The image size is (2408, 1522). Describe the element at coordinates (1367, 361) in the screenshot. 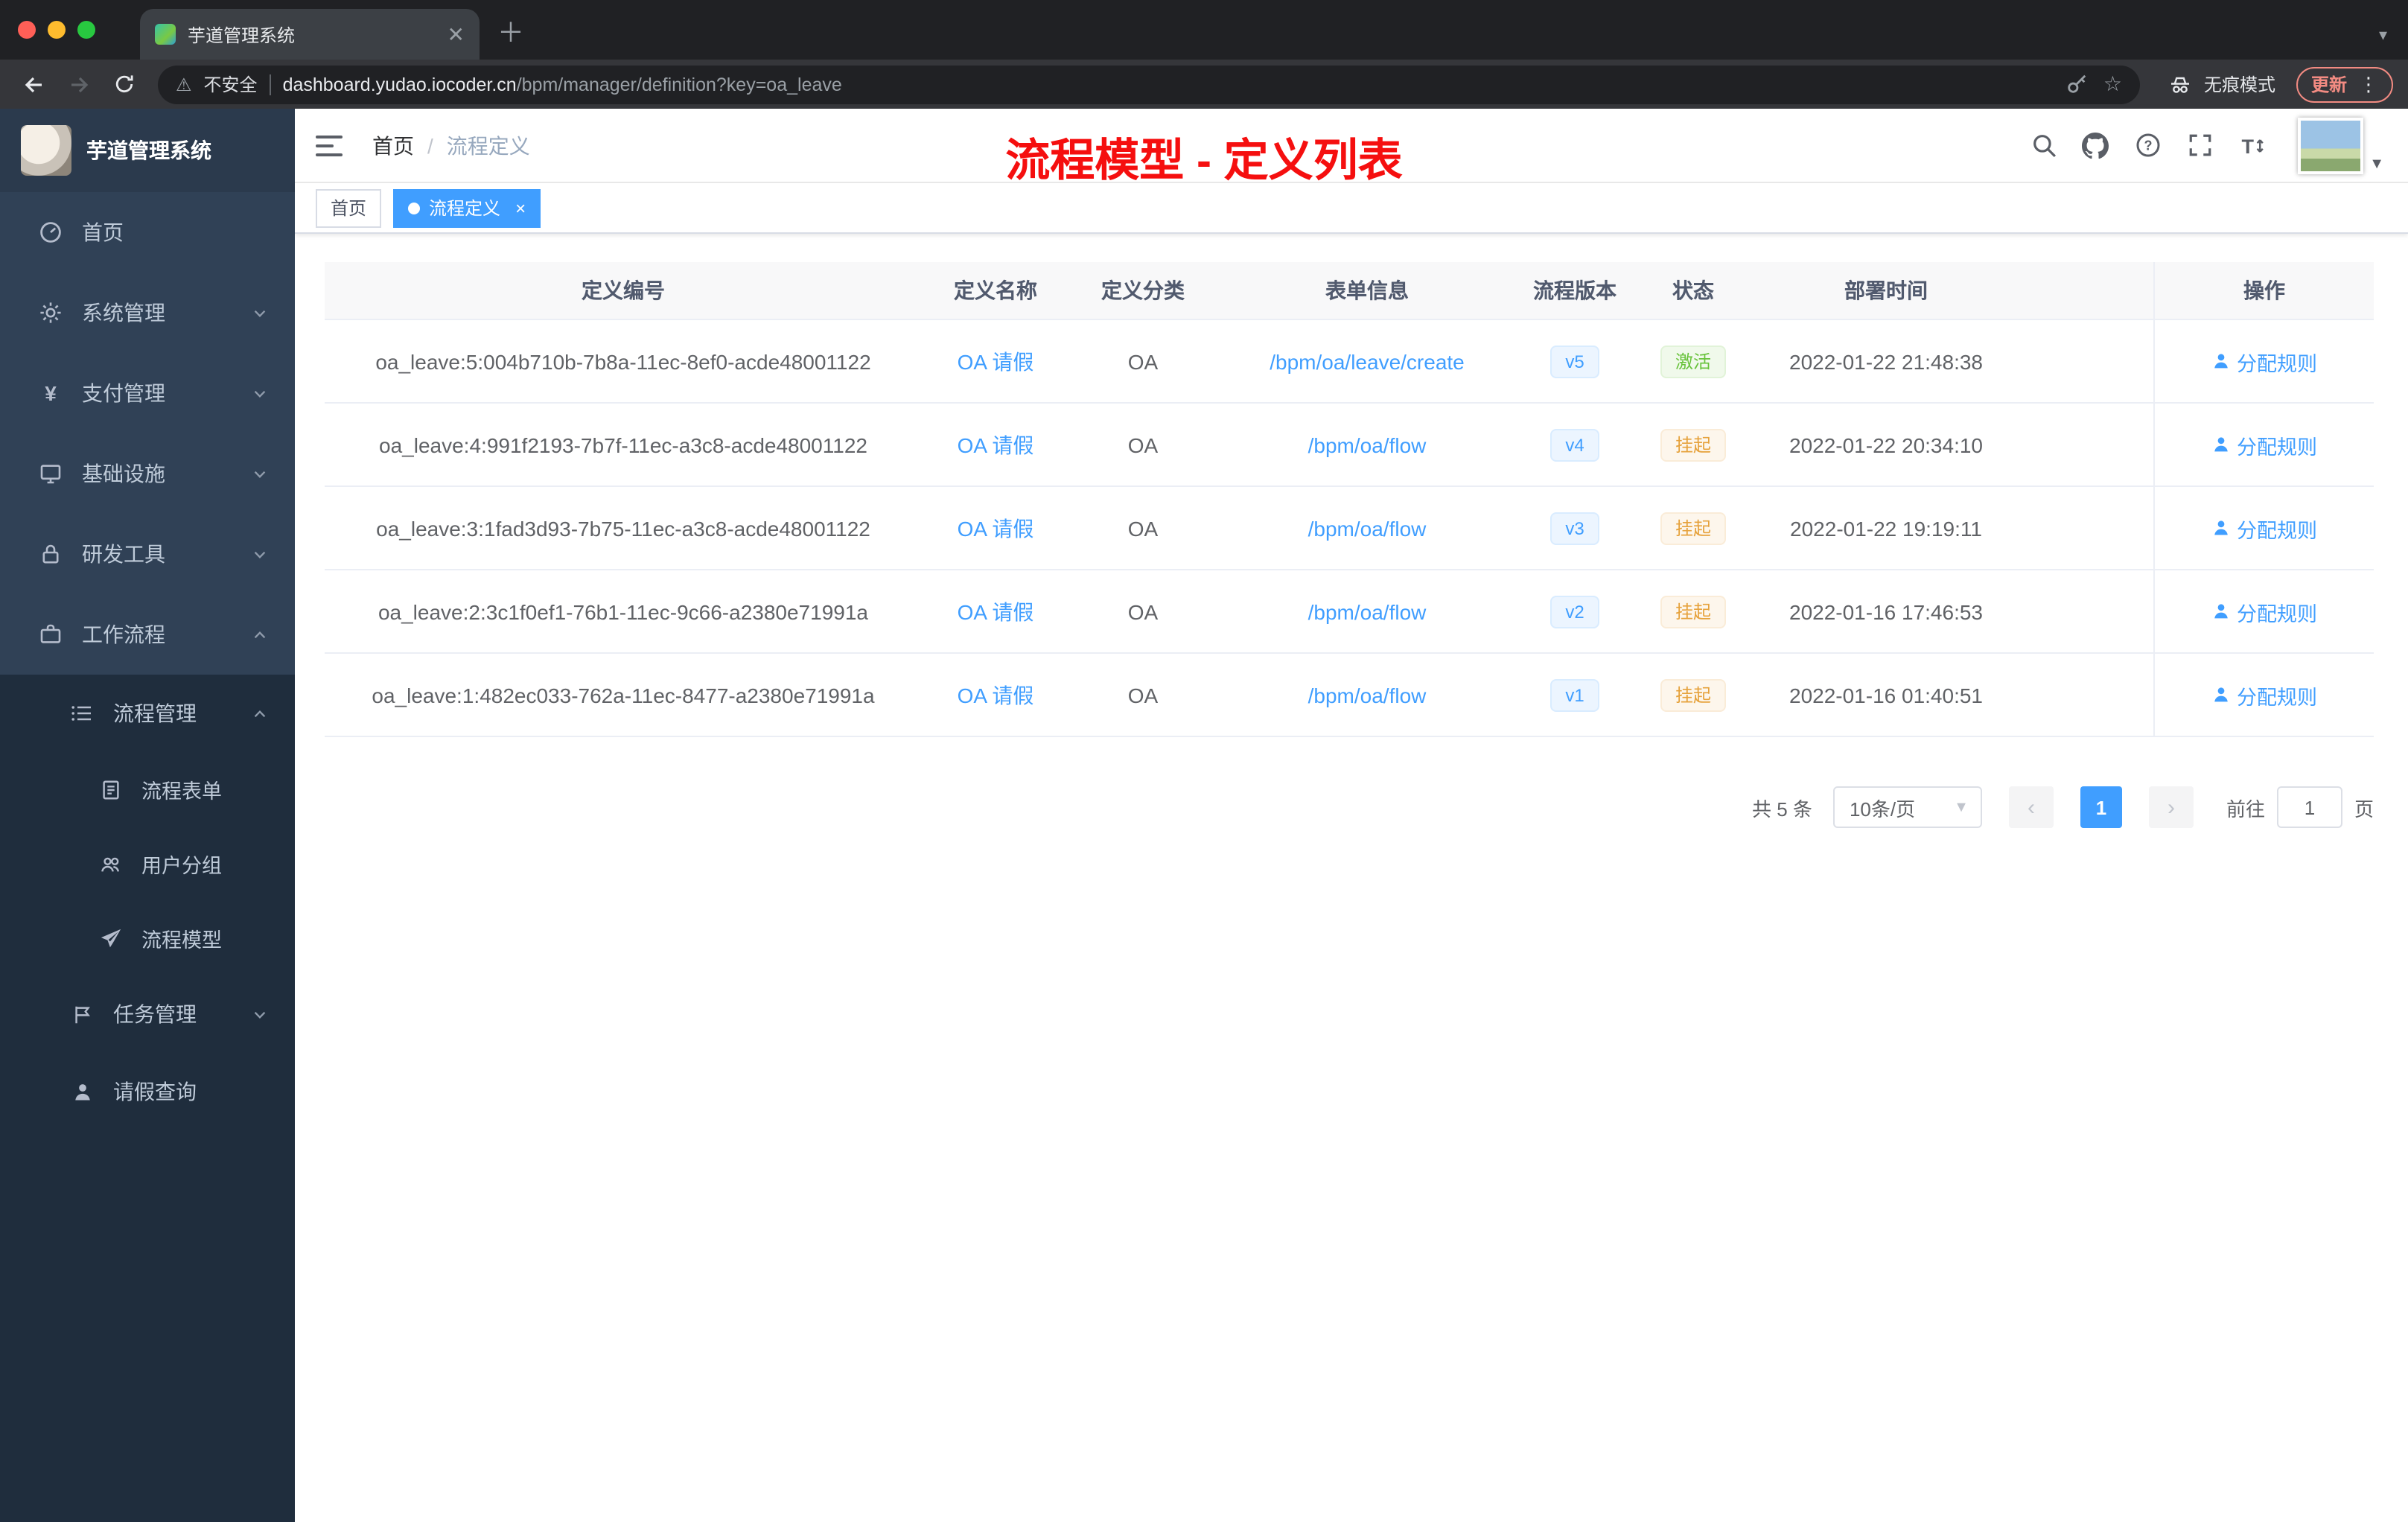

I see `form-info-link: /bpm/oa/leave/create` at that location.